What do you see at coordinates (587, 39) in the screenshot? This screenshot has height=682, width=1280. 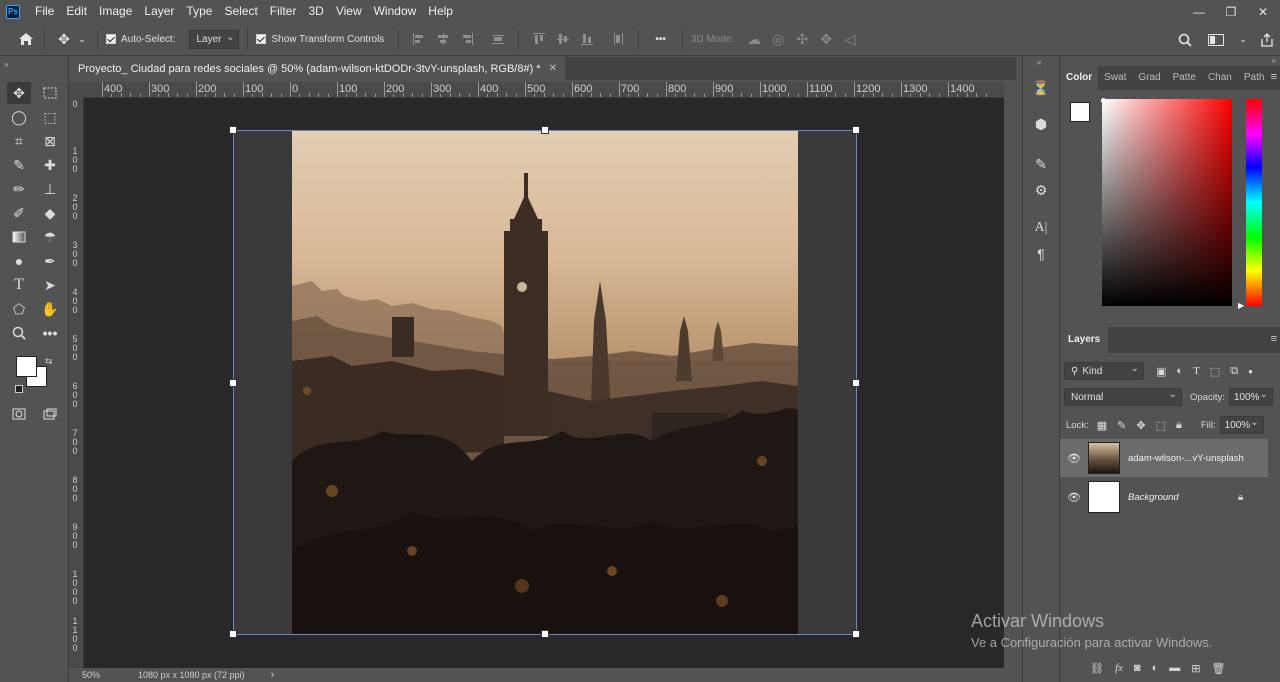 I see `align-bottom-icon` at bounding box center [587, 39].